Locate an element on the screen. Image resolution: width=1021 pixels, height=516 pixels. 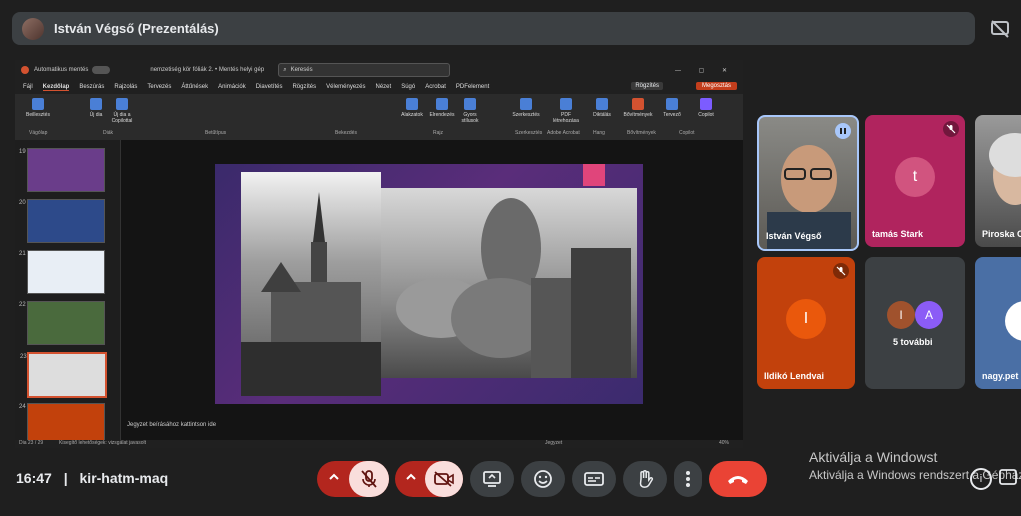
ribbon-group-label: Bővítmények is located at coordinates (641, 133).